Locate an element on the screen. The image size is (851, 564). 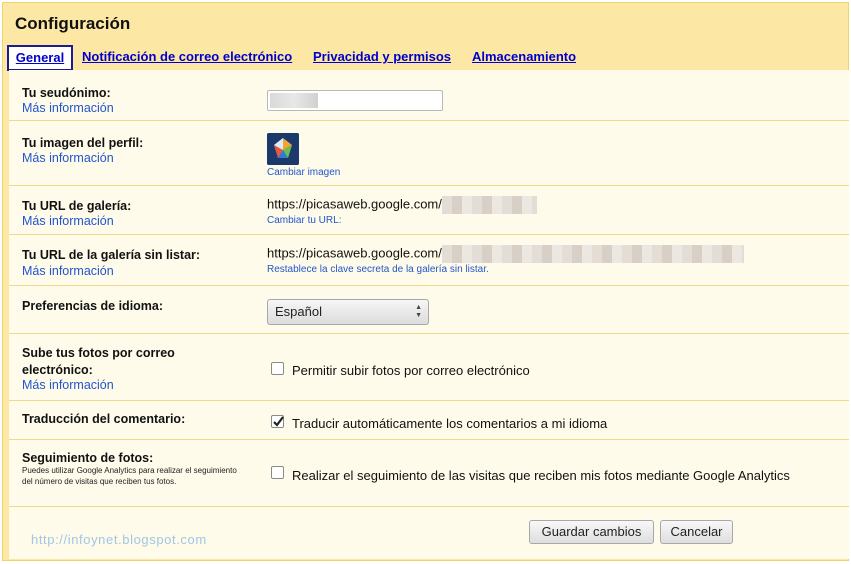
change-url-link: Cambiar tu URL: is located at coordinates (304, 220).